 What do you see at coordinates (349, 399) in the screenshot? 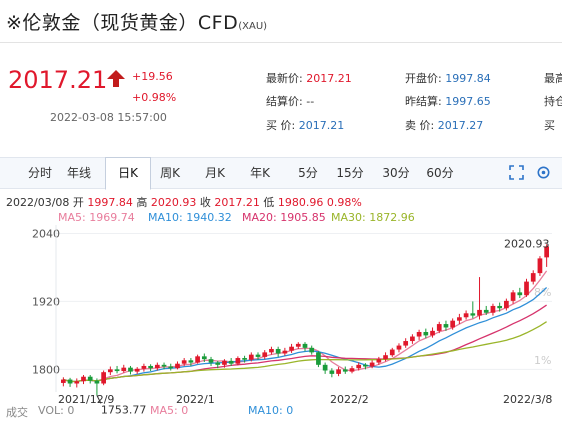
I see `x-tick-label: 2022/2` at bounding box center [349, 399].